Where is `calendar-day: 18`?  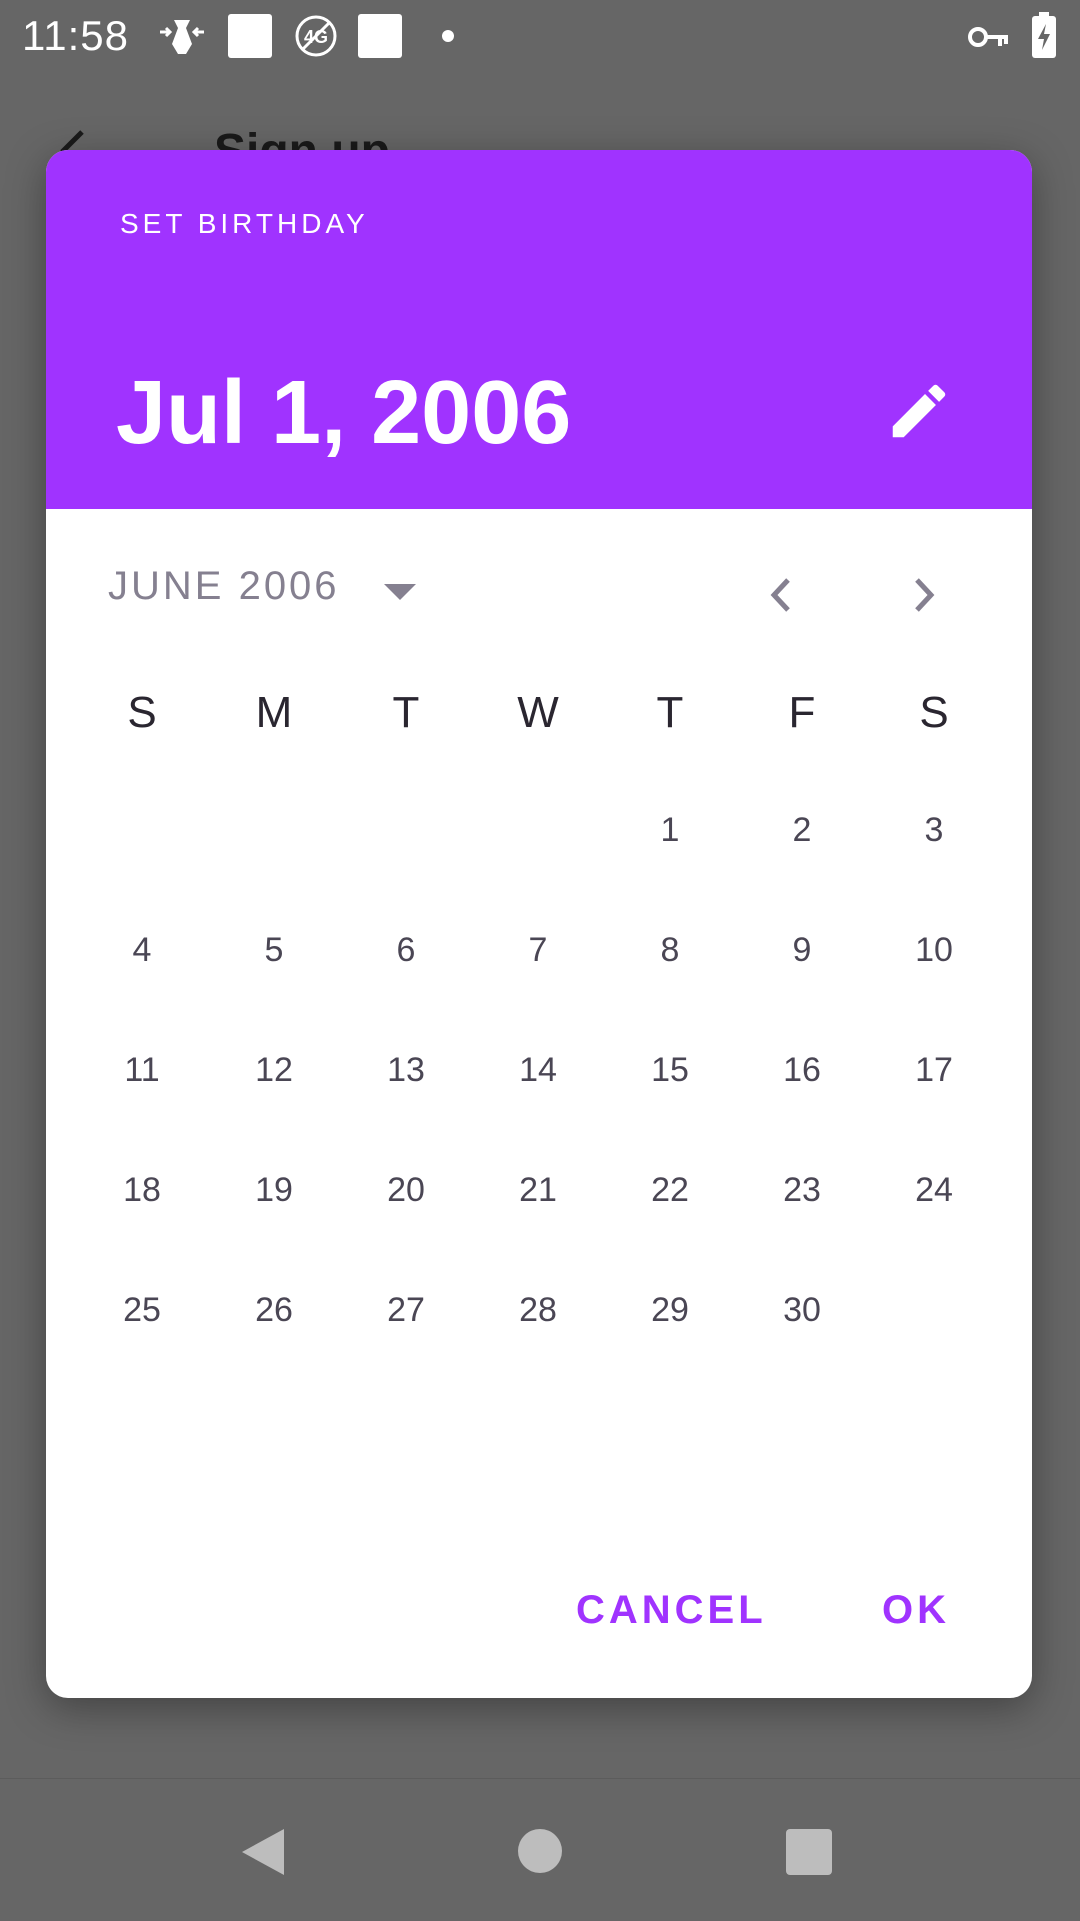
calendar-day: 18 is located at coordinates (142, 1190).